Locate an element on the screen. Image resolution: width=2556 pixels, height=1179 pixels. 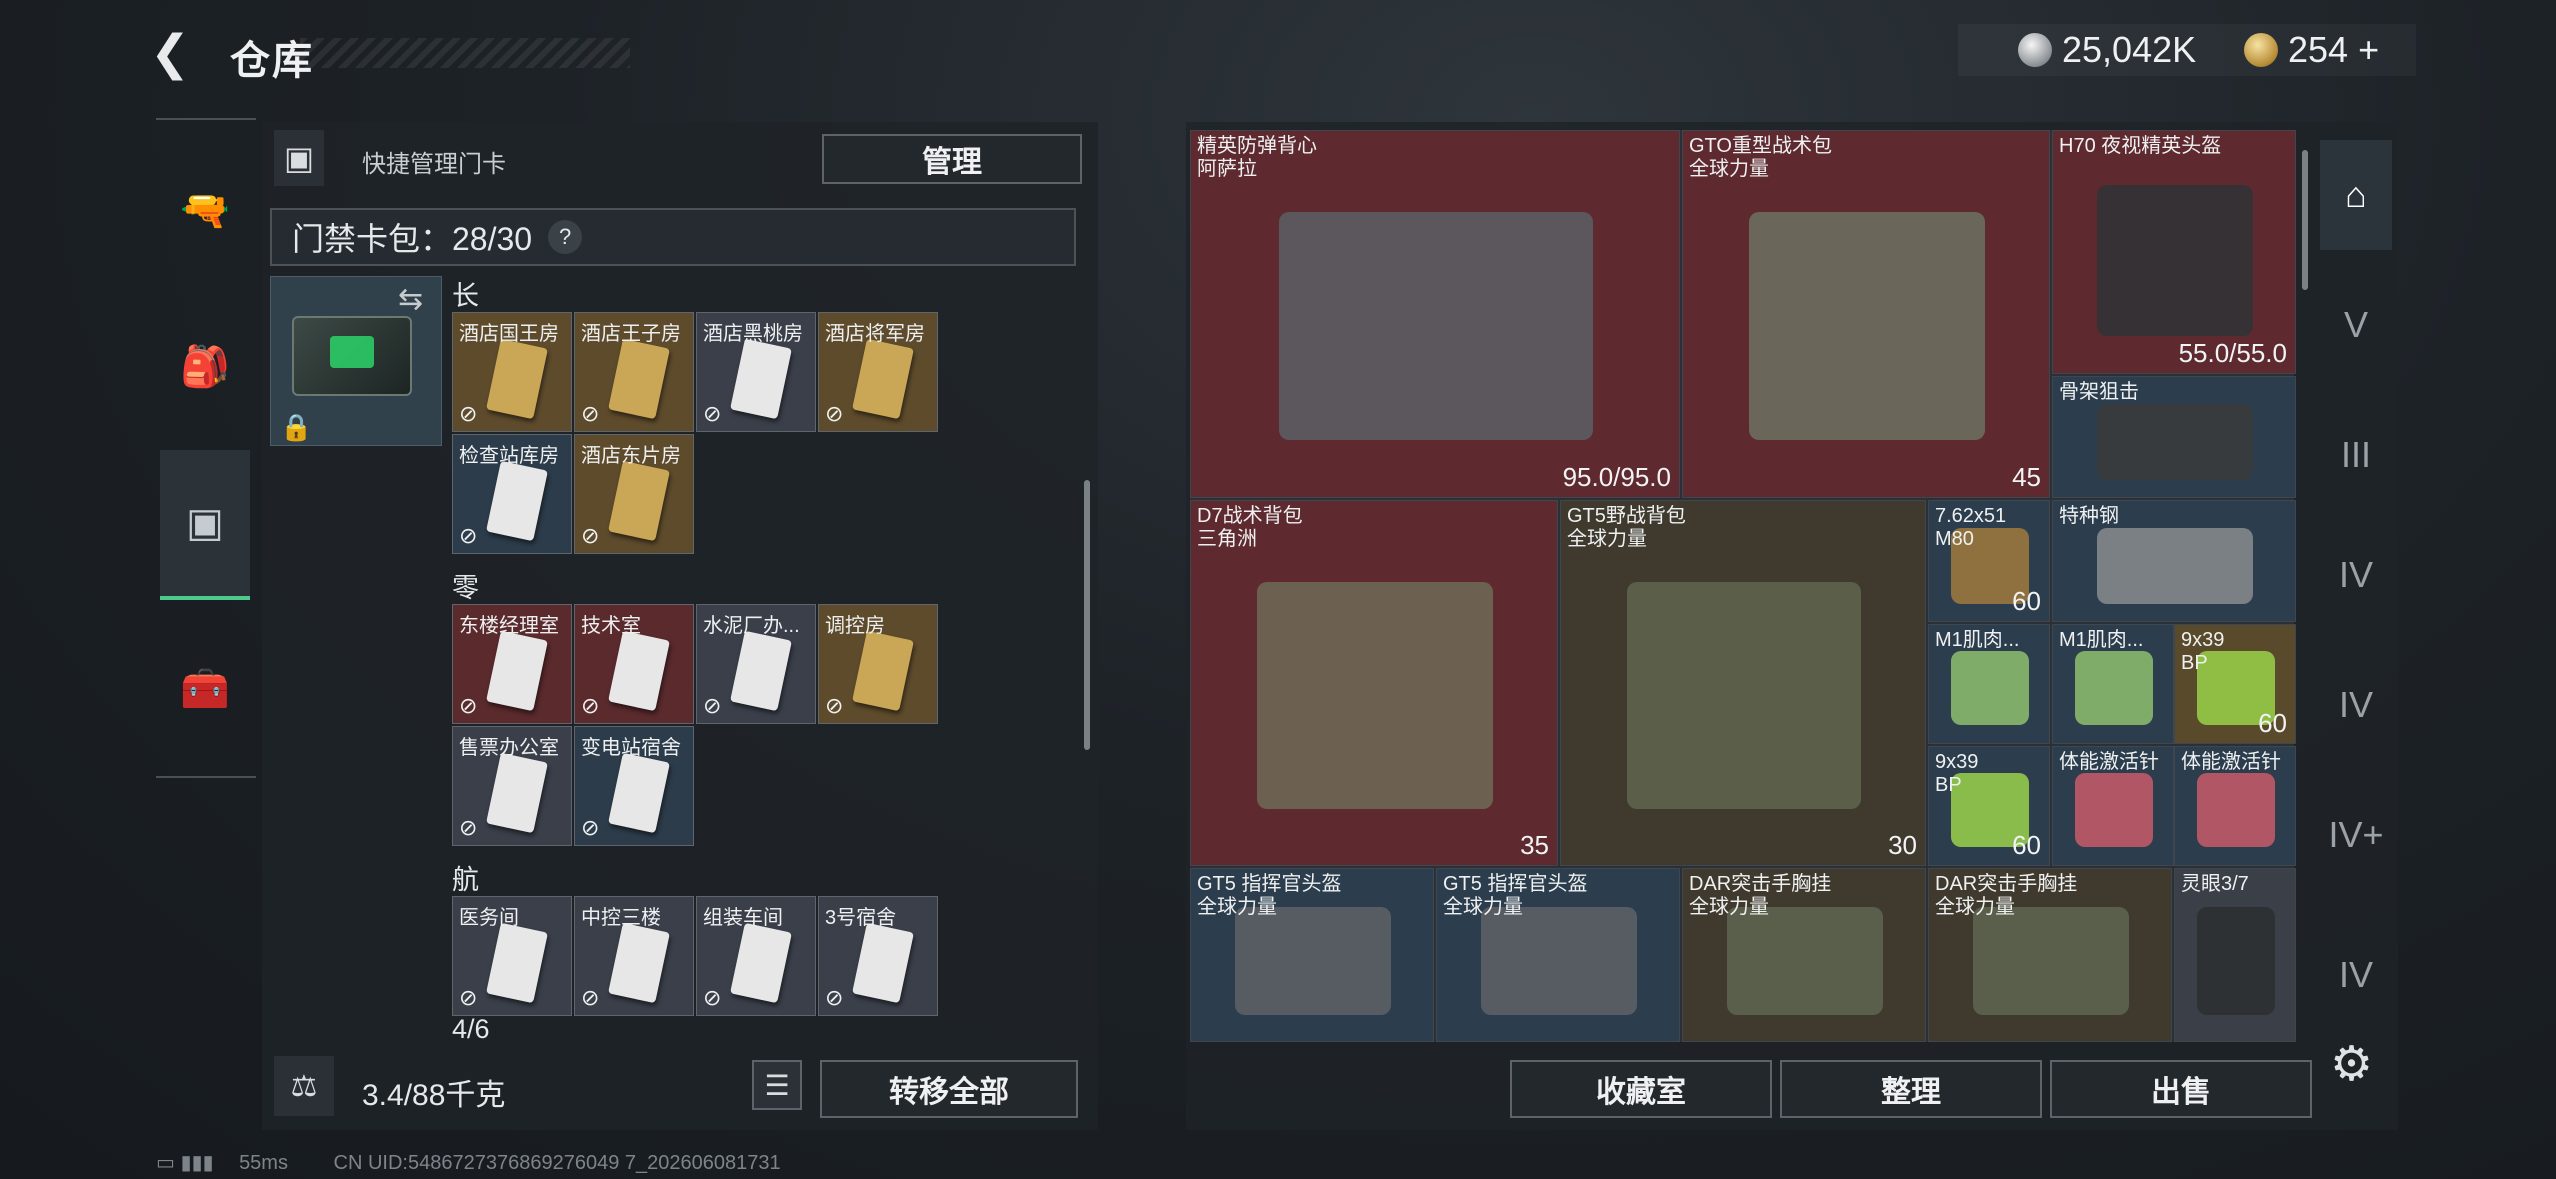
keycard-name: 中控三楼 is located at coordinates (621, 918).